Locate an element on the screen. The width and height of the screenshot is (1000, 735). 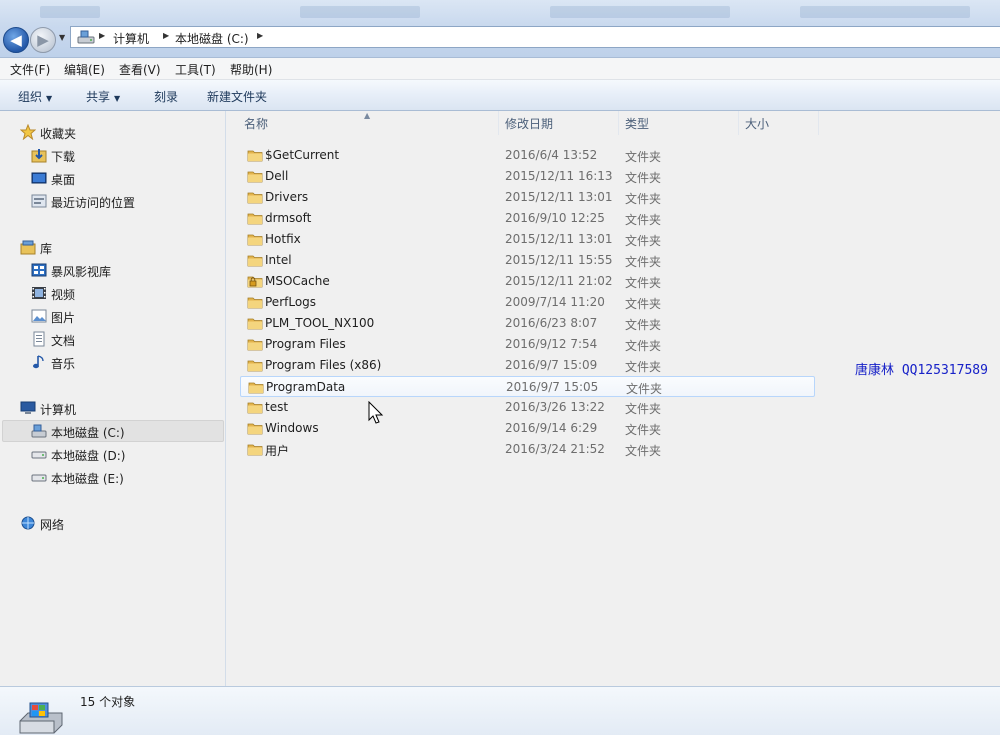
file-date: 2016/9/14 6:29 is located at coordinates (551, 428).